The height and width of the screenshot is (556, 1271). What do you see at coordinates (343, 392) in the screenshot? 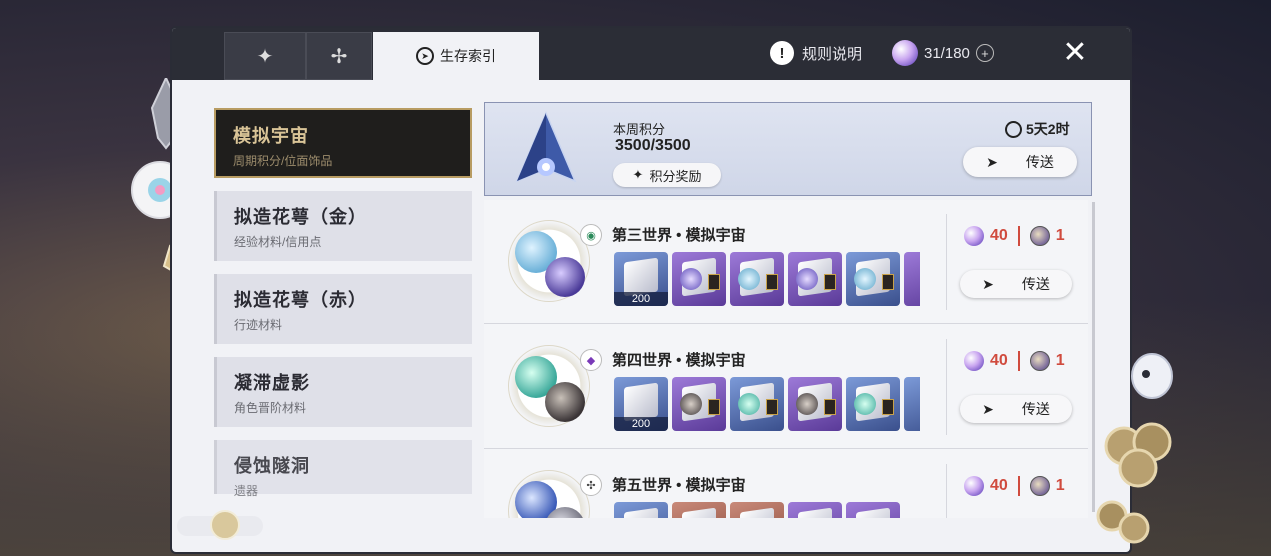
I see `sidebar-item-stagnant-shadow: 凝滞虚影 角色晋阶材料` at bounding box center [343, 392].